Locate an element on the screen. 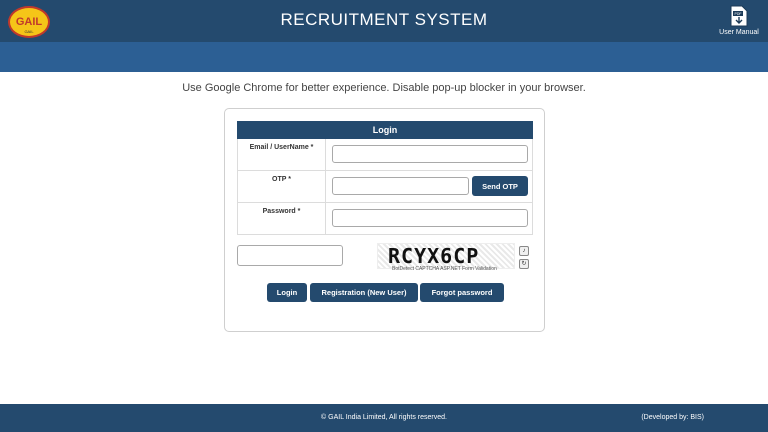  page-title: RECRUITMENT SYSTEM is located at coordinates (384, 19).